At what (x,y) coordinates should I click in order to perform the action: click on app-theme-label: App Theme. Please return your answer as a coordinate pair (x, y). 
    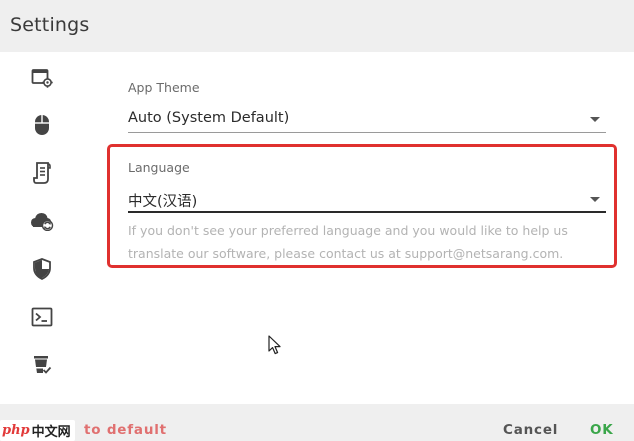
    Looking at the image, I should click on (164, 87).